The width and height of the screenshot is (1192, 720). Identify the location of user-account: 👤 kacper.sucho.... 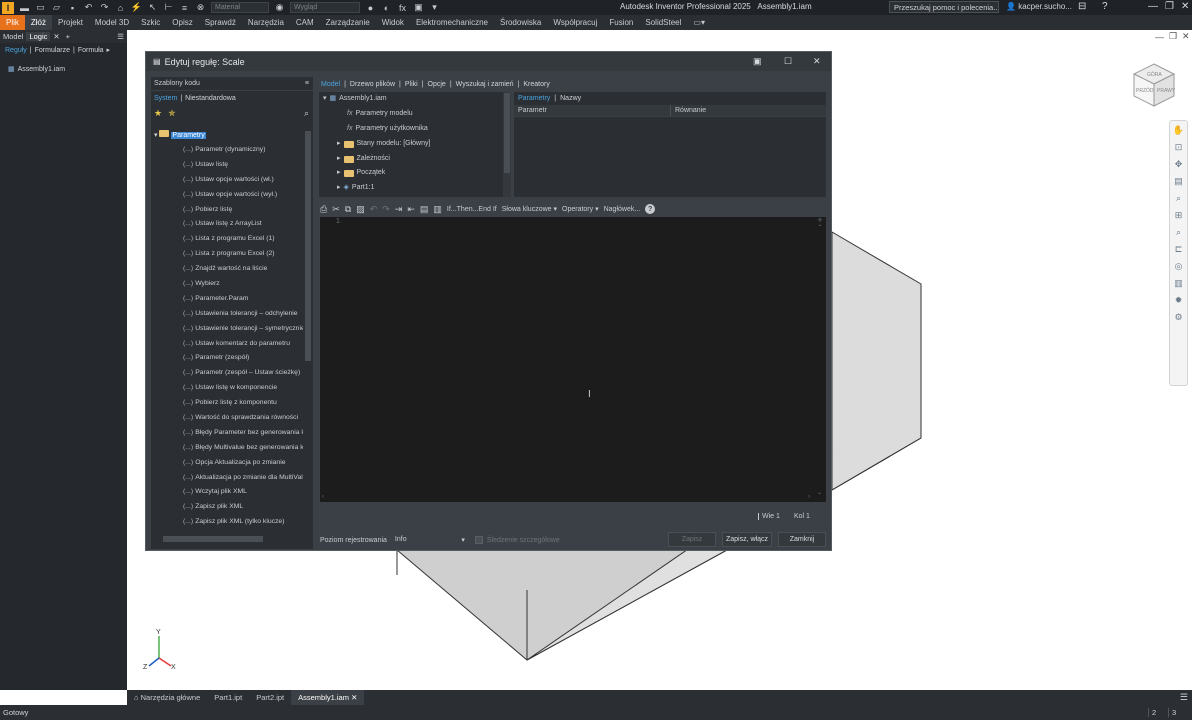
(1039, 6).